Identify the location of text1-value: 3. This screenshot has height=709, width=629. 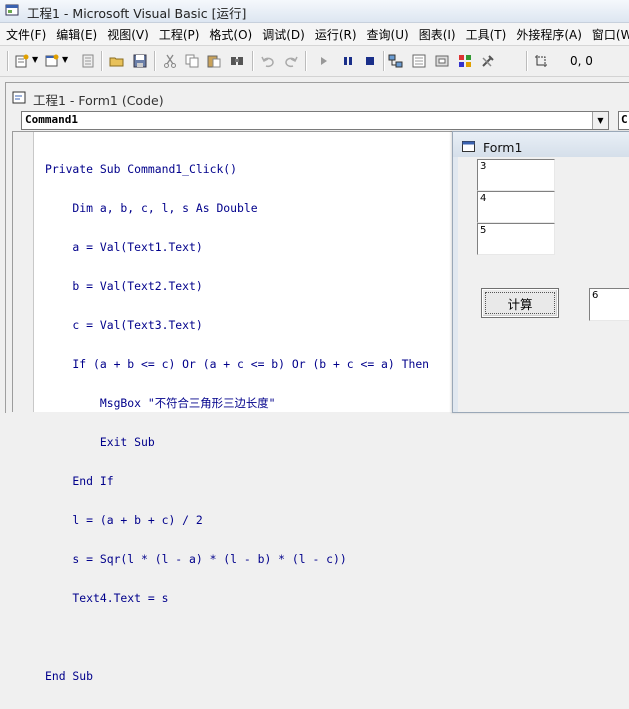
(483, 166).